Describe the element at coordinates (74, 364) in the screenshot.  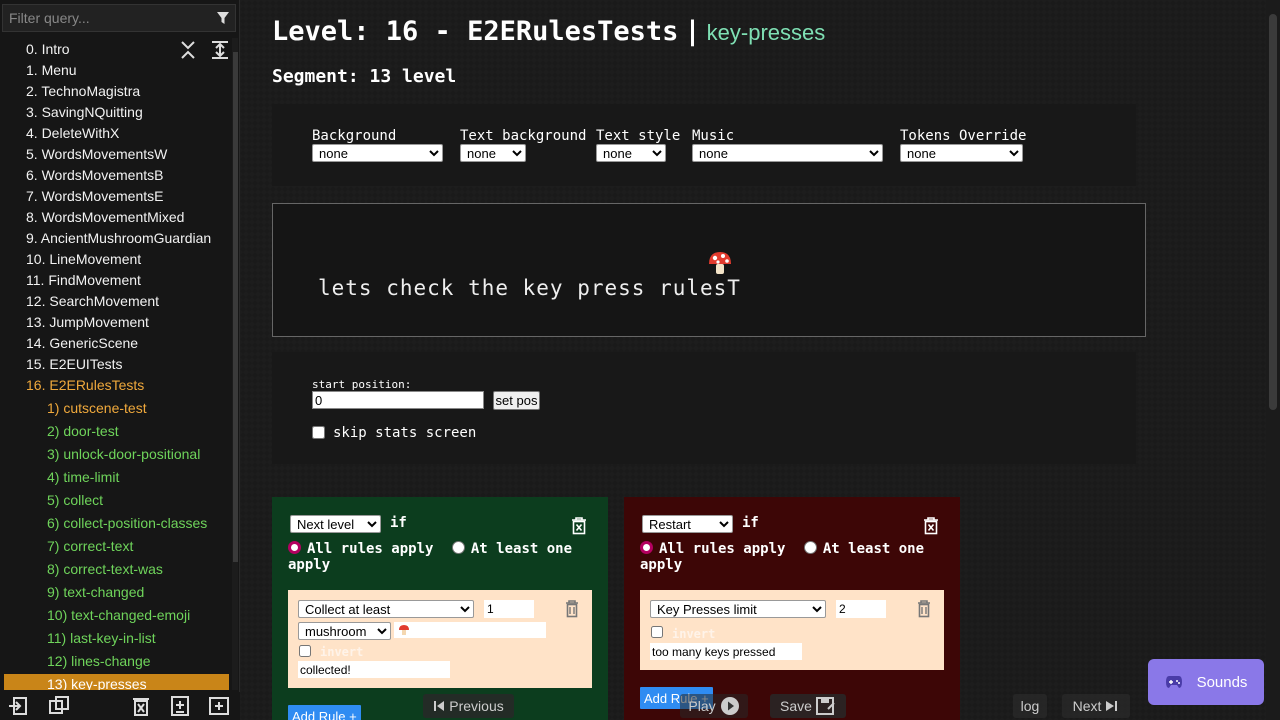
I see `sidebar-level-item: 15. E2EUITests` at that location.